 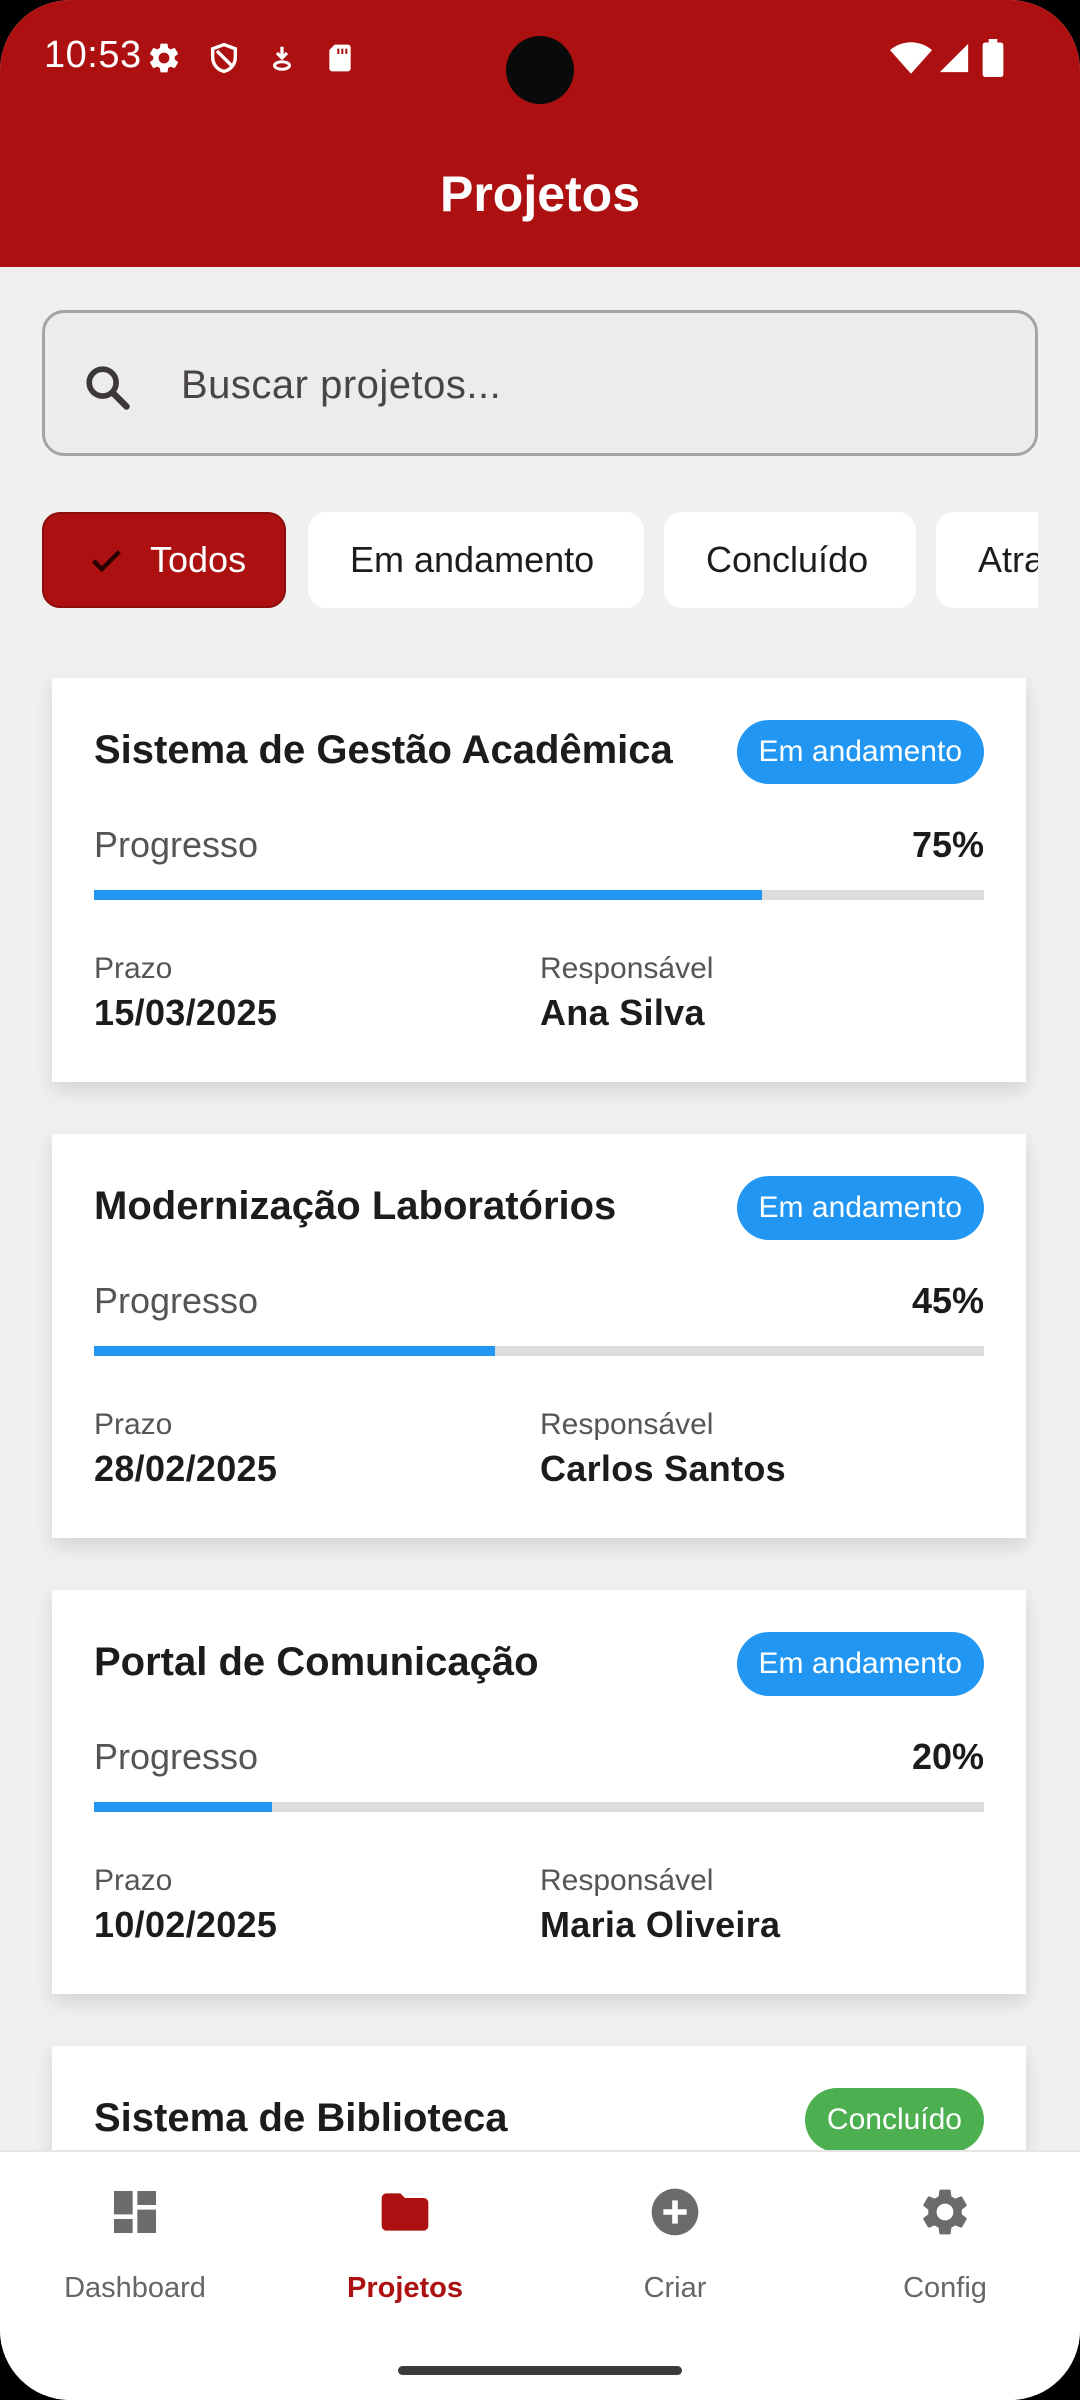 What do you see at coordinates (405, 2252) in the screenshot?
I see `nav-item-projetos: Projetos` at bounding box center [405, 2252].